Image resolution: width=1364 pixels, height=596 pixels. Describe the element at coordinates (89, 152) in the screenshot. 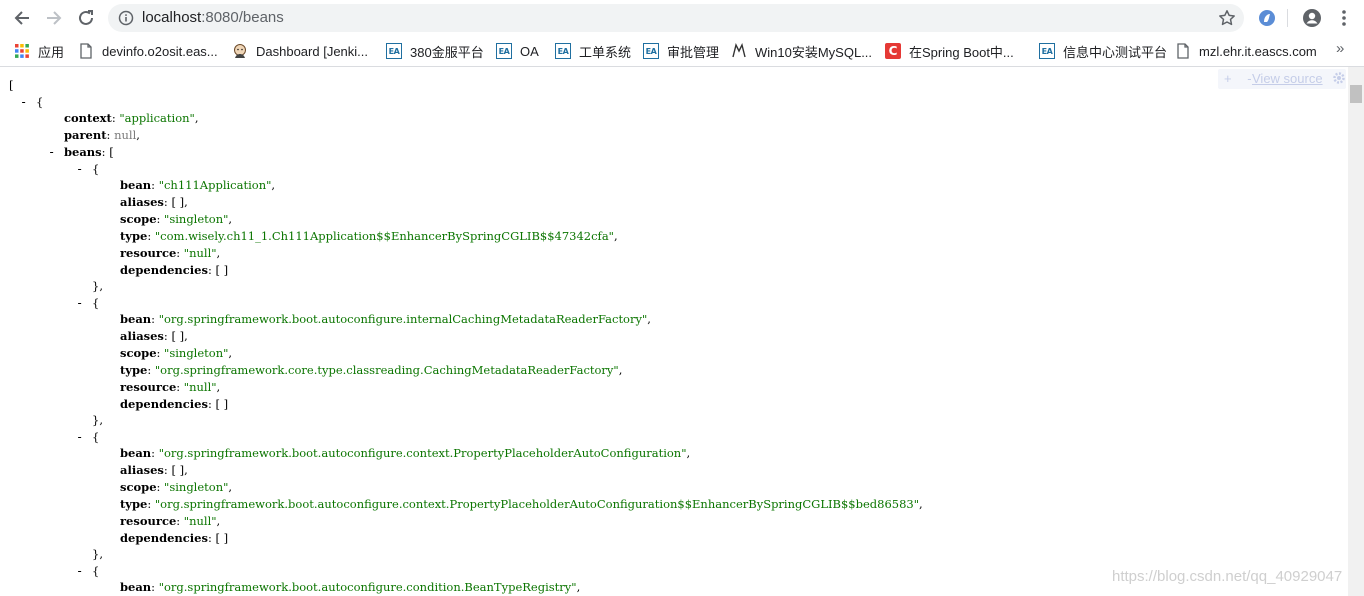

I see `beans-row: beans: [` at that location.